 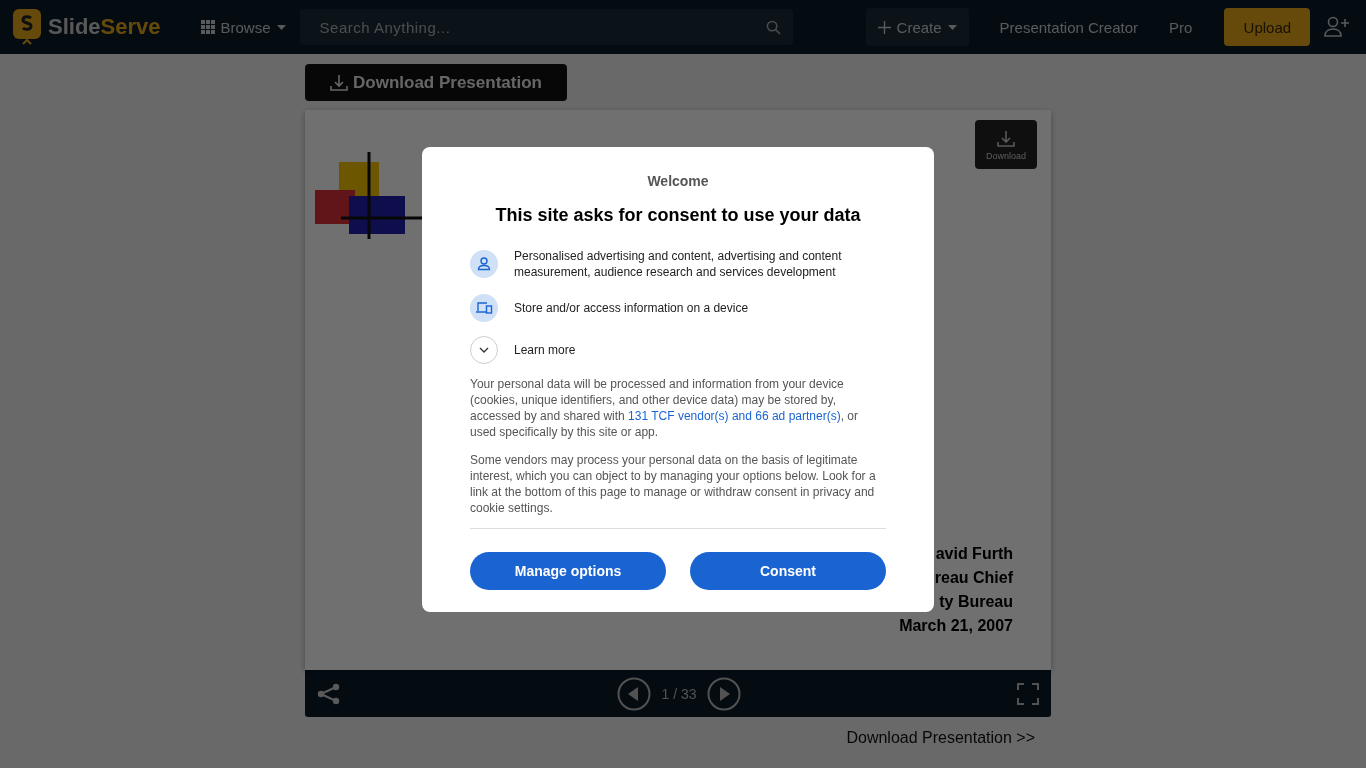 I want to click on slide-text: March 21, 2007, so click(x=956, y=626).